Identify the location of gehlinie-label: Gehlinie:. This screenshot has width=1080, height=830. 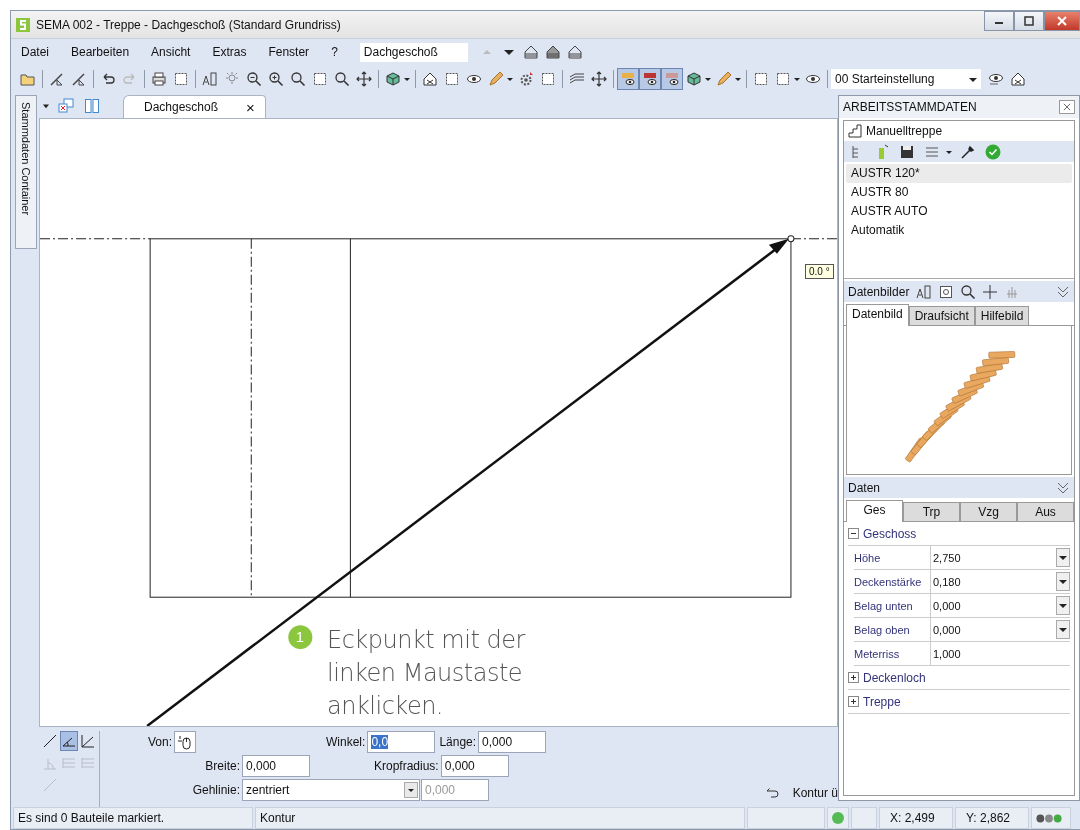
(215, 790).